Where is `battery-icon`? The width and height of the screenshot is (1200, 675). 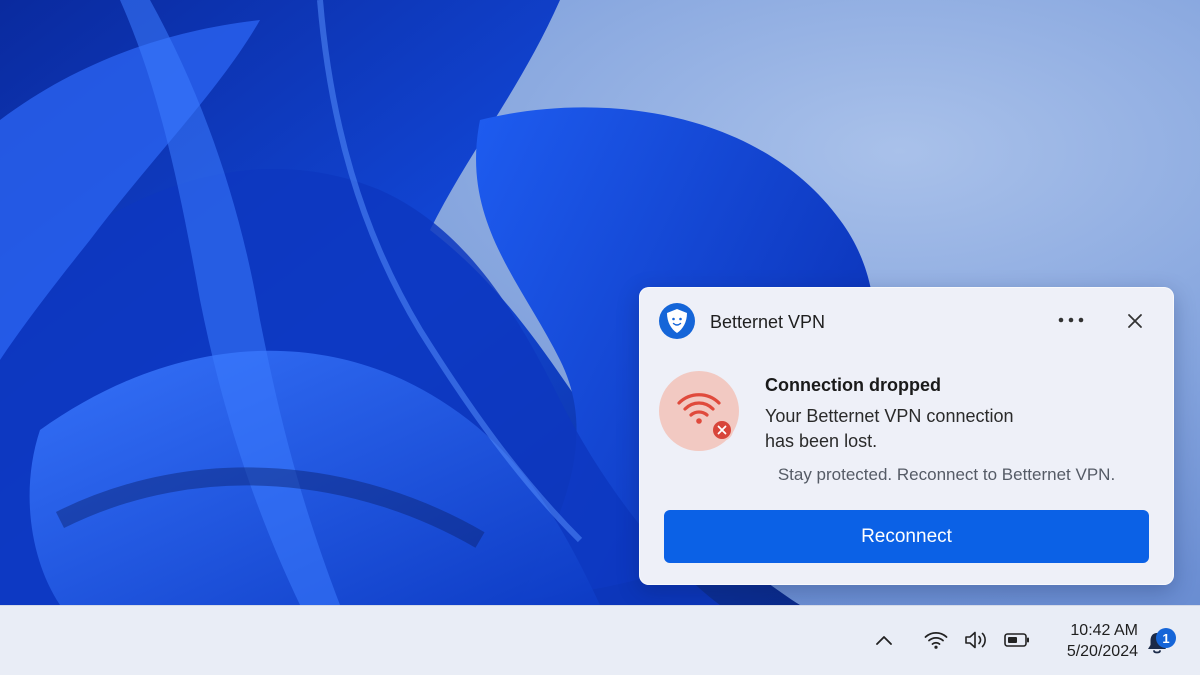 battery-icon is located at coordinates (1016, 640).